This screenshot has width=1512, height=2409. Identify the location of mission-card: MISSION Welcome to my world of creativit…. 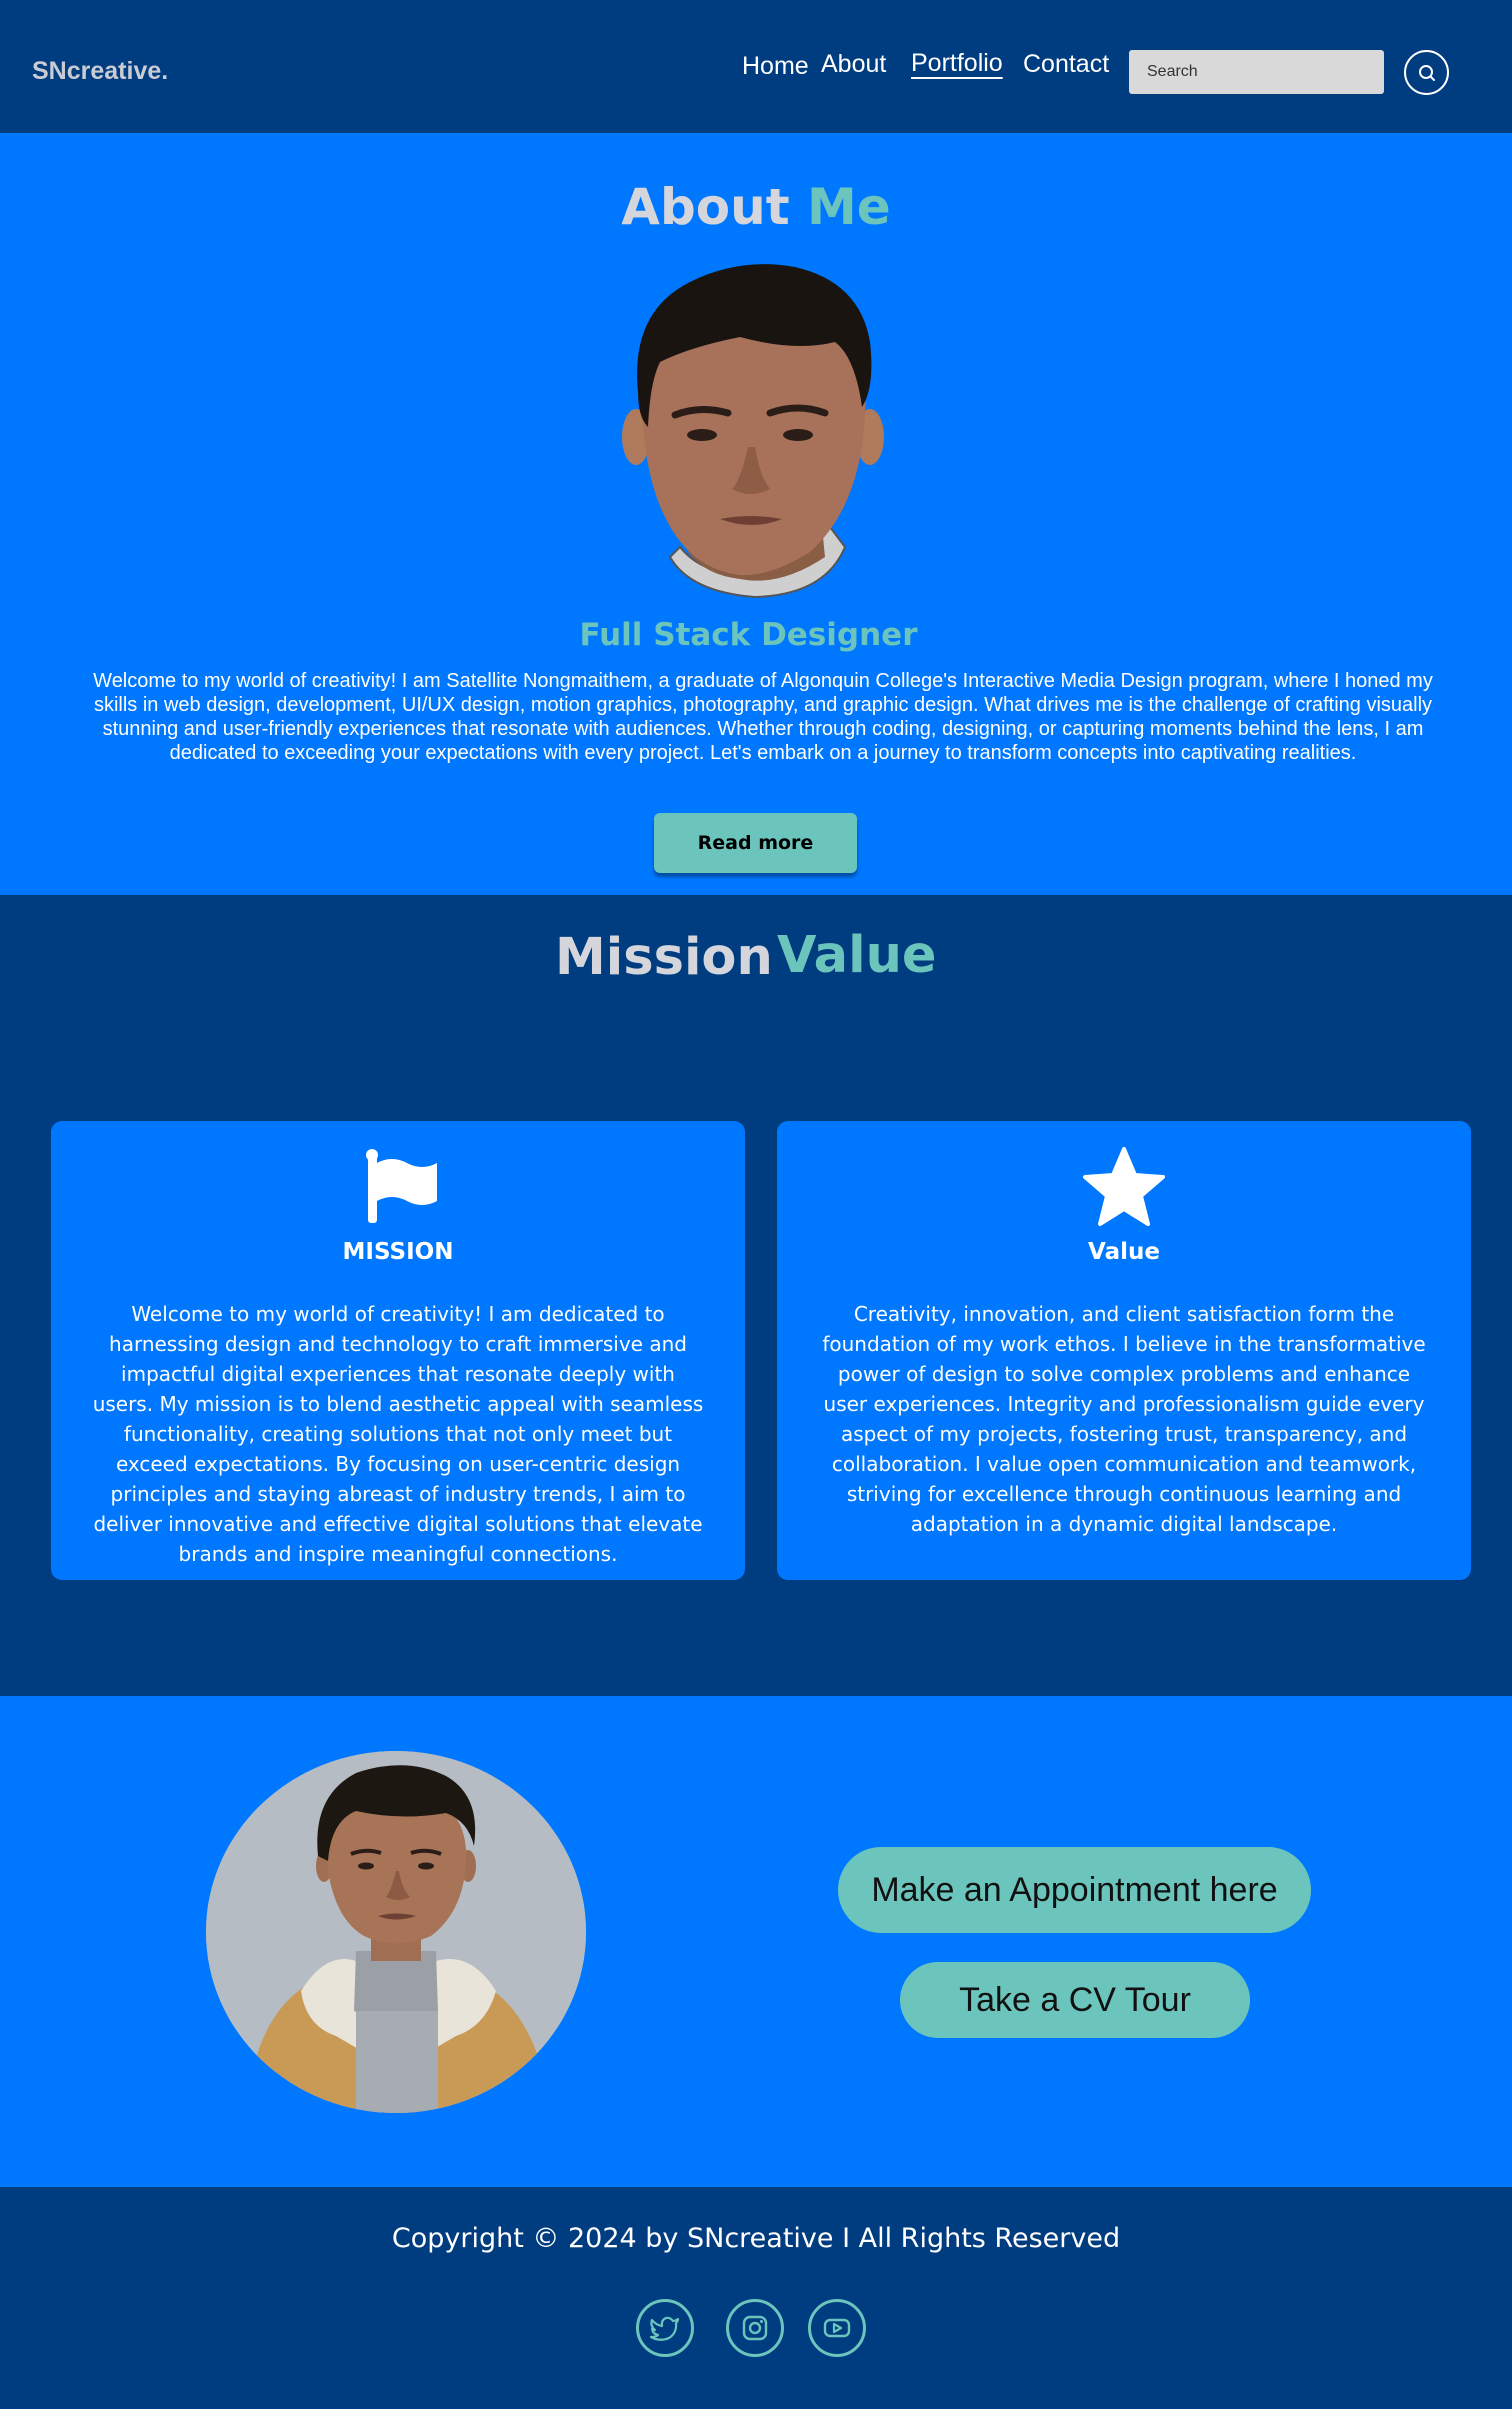
(398, 1350).